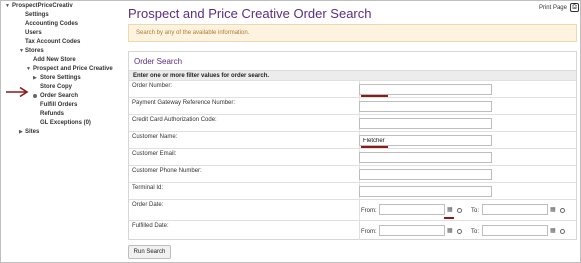 Image resolution: width=581 pixels, height=263 pixels. I want to click on field-row-terminal-id: Terminal Id:, so click(352, 191).